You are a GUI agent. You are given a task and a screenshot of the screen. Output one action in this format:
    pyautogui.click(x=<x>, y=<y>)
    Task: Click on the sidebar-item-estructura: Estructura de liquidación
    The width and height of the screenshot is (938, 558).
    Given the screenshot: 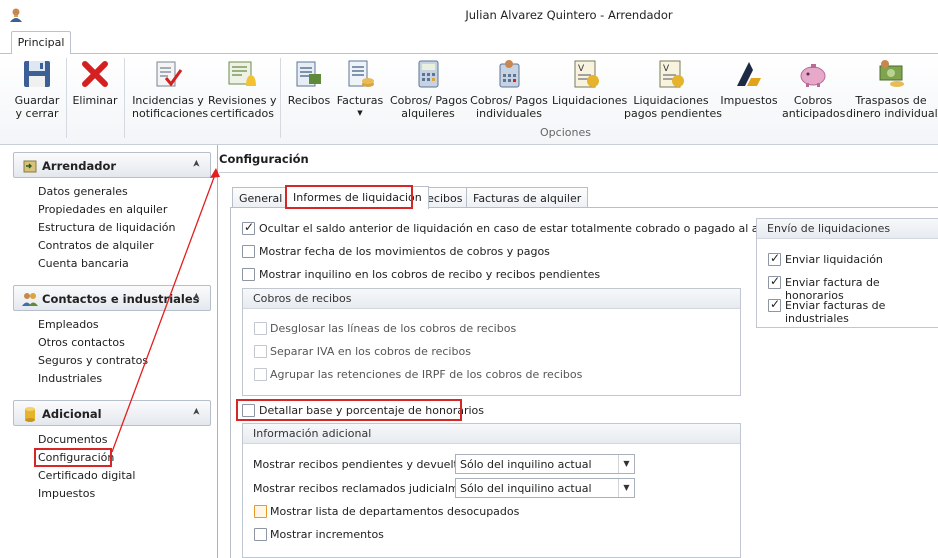 What is the action you would take?
    pyautogui.click(x=106, y=227)
    